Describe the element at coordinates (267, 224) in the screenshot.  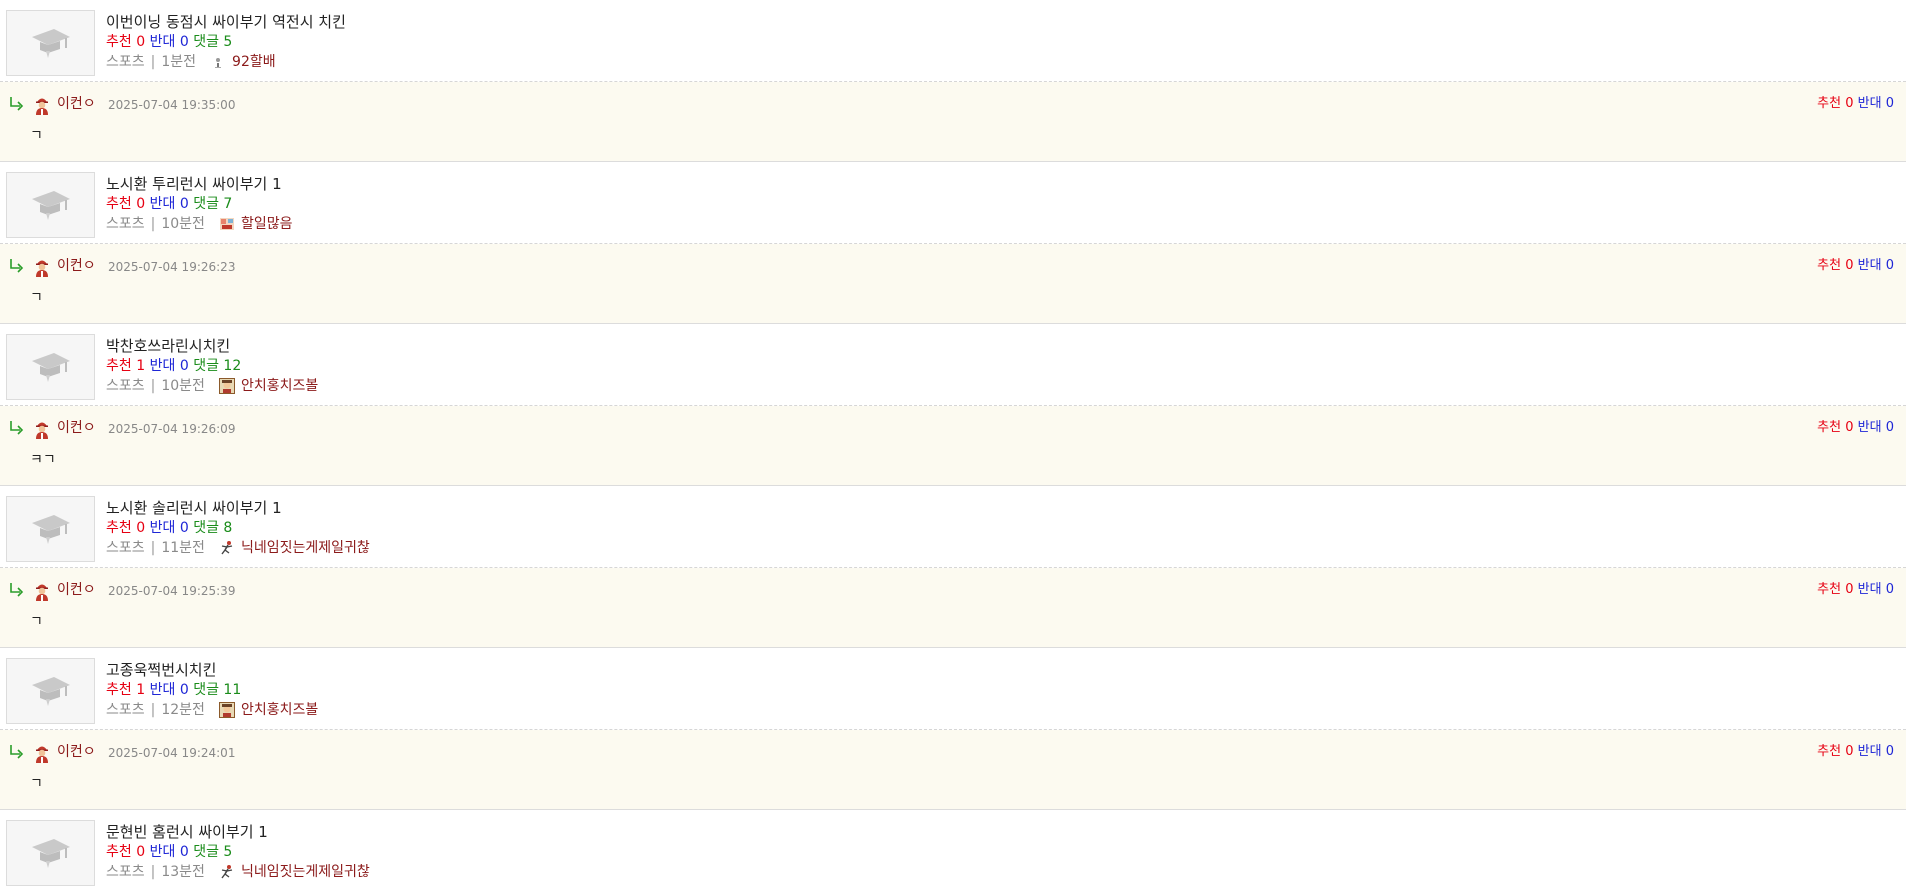
I see `post-author: 할일많음` at that location.